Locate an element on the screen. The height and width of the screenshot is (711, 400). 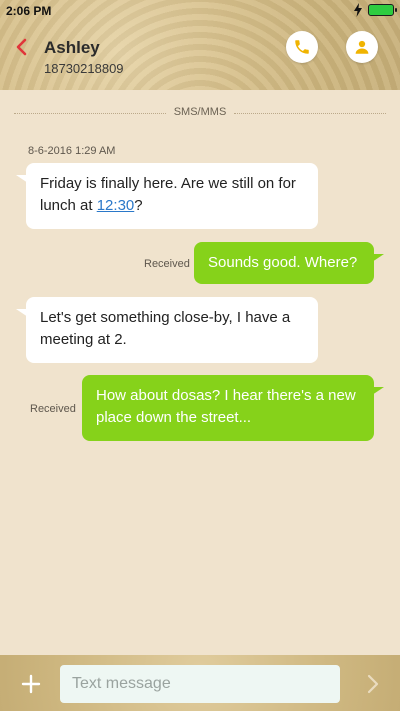
status-icons is located at coordinates (375, 10).